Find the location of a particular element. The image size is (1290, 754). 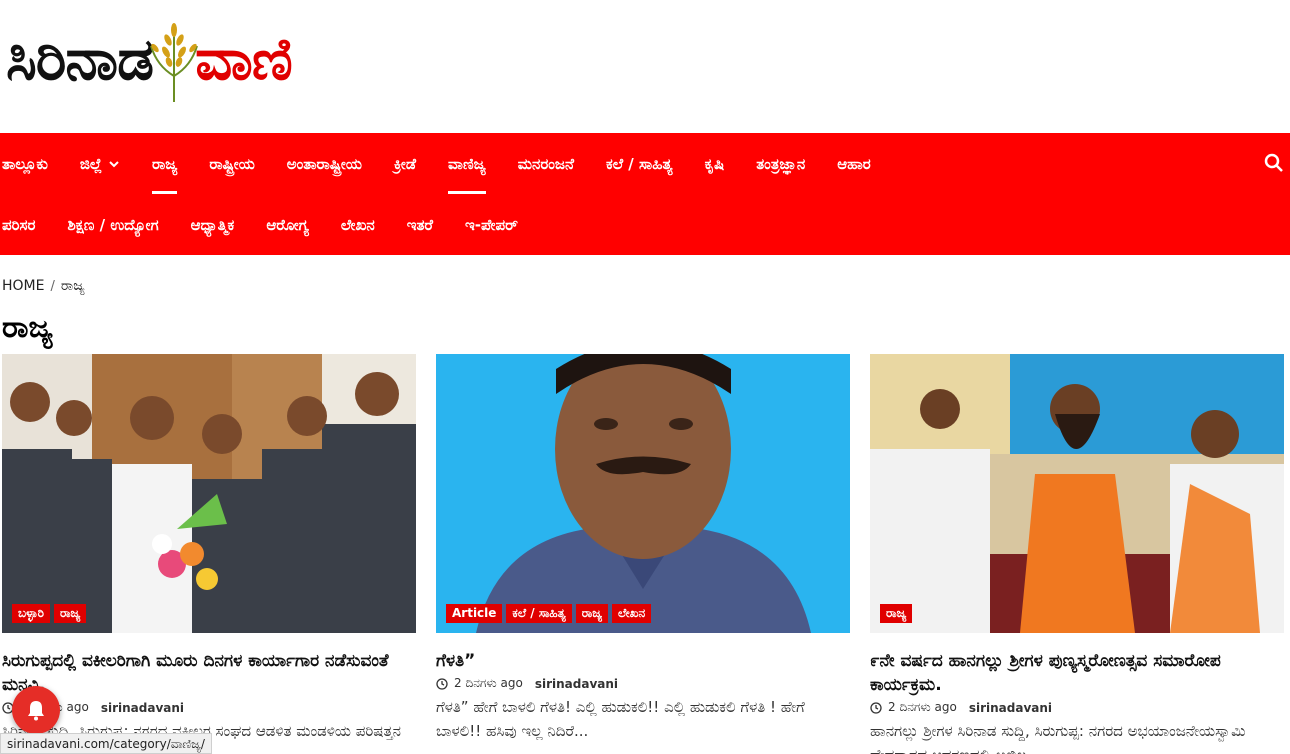

nav-item-articles: ಲೇಖನ is located at coordinates (358, 224).